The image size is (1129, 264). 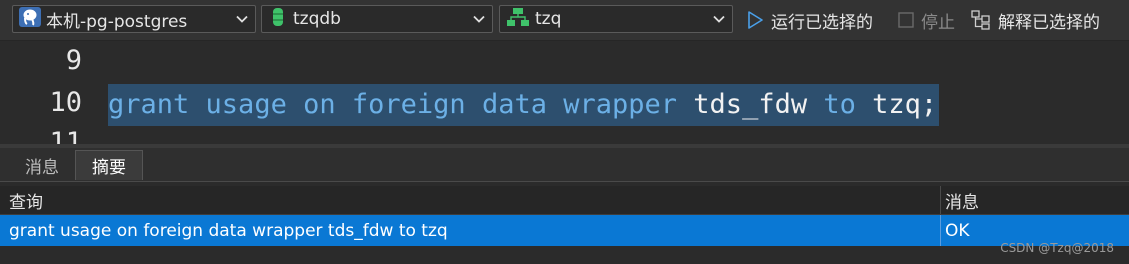 I want to click on run-selected-label: 运行已选择的, so click(x=822, y=22).